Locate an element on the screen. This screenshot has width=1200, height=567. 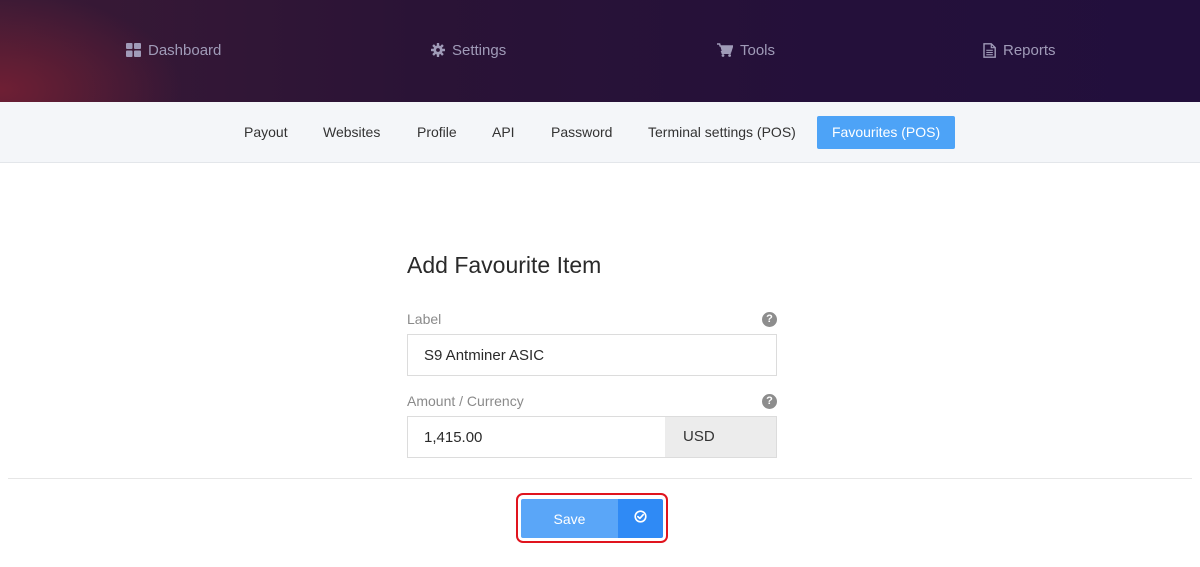
currency-addon: USD is located at coordinates (721, 437).